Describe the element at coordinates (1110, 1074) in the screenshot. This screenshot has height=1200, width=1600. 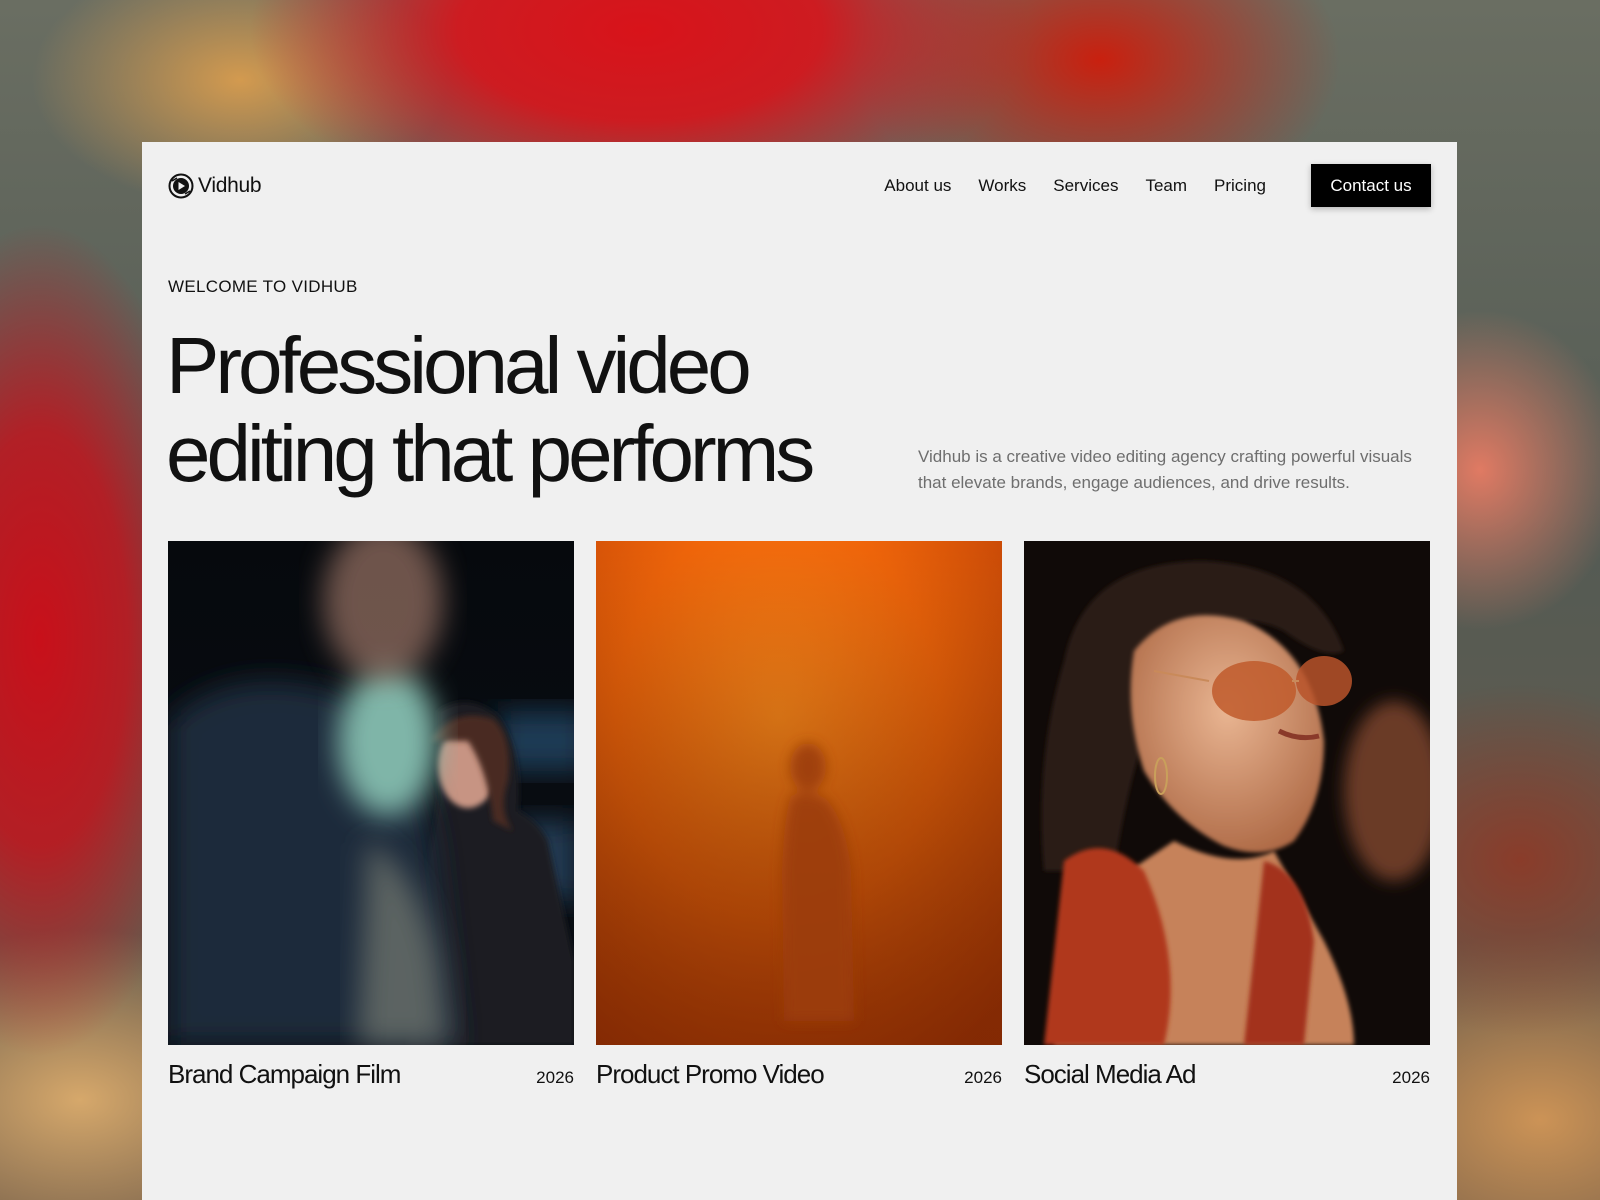
I see `work-title: Social Media Ad` at that location.